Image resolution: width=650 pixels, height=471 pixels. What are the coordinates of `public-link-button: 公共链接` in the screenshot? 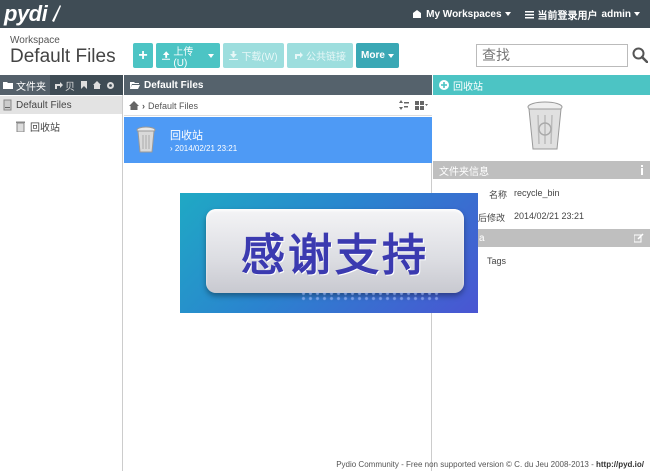 It's located at (320, 55).